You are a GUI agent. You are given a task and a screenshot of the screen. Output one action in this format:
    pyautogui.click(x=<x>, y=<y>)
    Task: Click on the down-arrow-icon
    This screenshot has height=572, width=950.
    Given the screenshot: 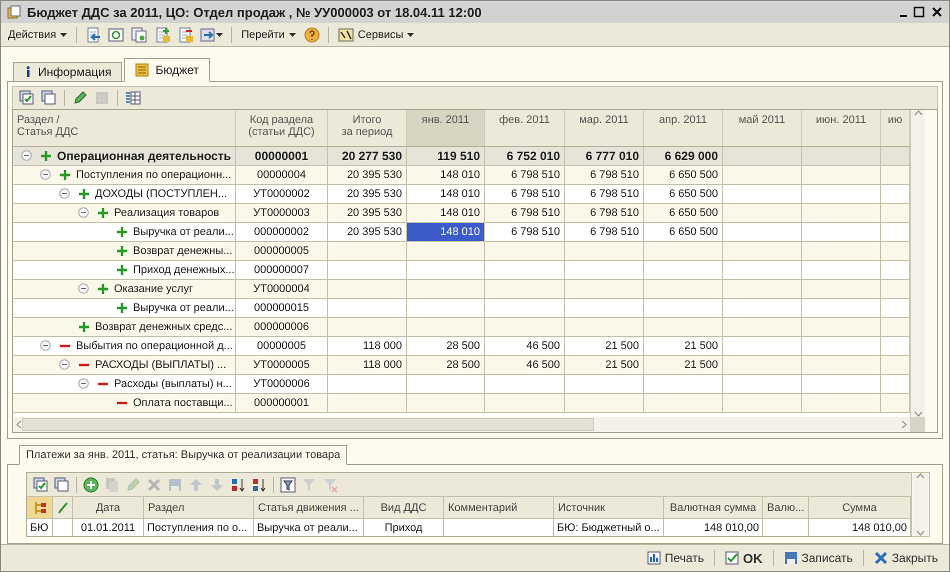 What is the action you would take?
    pyautogui.click(x=217, y=484)
    